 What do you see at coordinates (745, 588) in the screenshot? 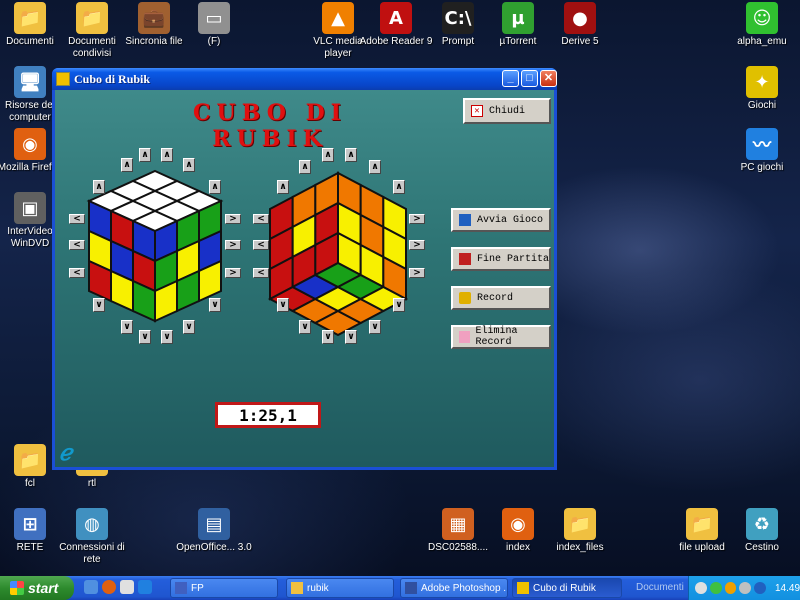
I see `volume-icon` at bounding box center [745, 588].